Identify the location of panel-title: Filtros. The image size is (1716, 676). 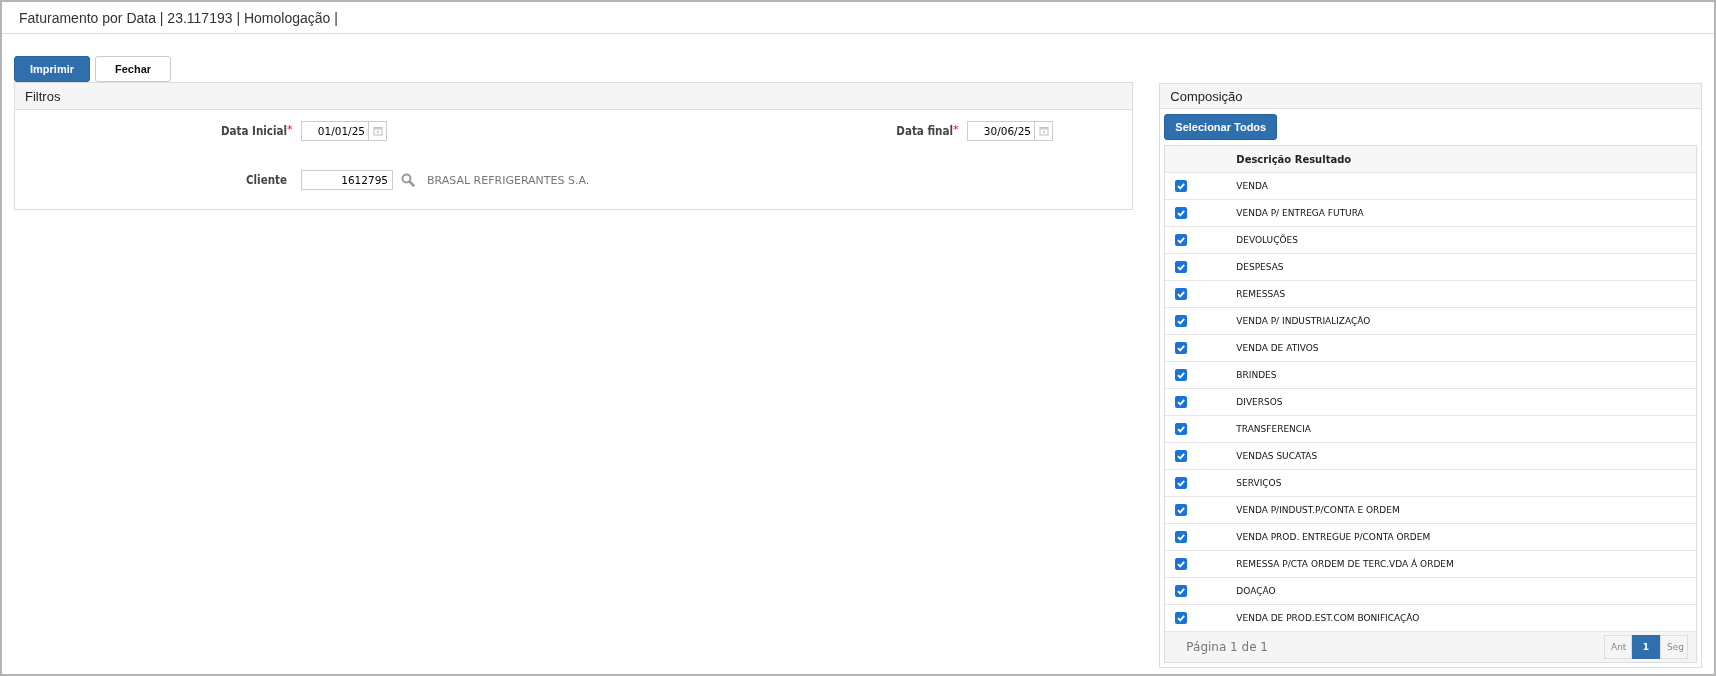
(43, 96).